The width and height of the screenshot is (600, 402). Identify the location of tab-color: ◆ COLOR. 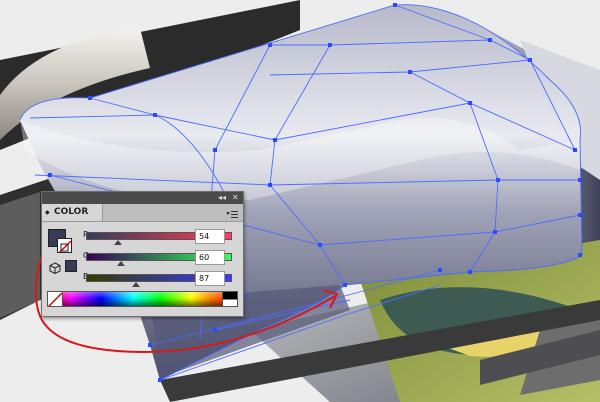
(72, 212).